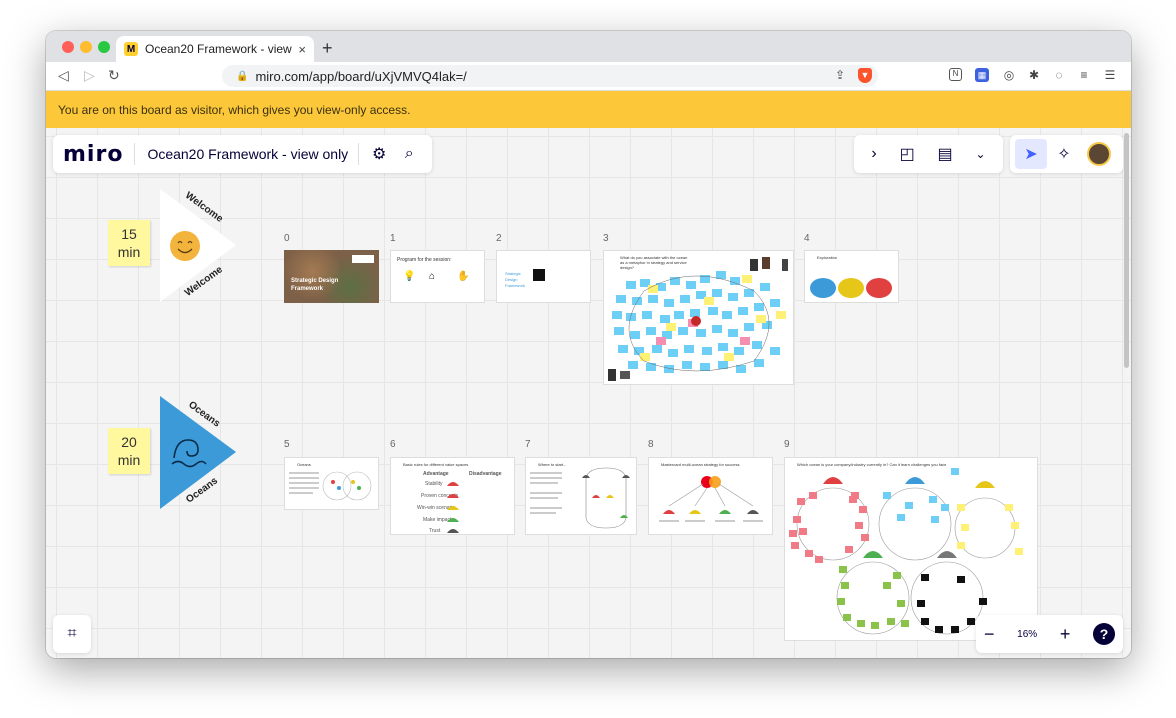 The image size is (1176, 718). I want to click on new-tab-icon: +, so click(327, 48).